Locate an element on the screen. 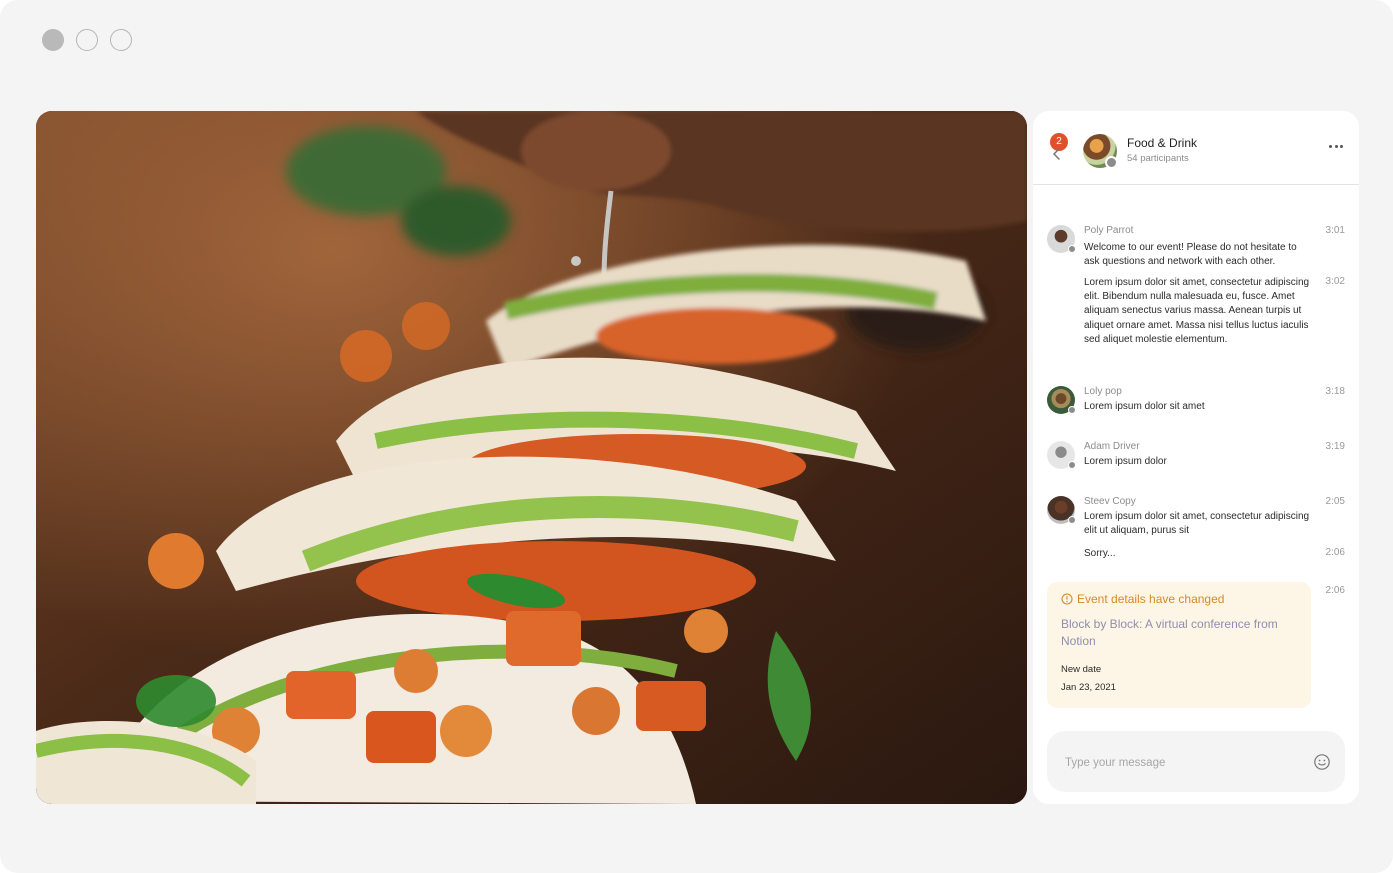 This screenshot has width=1393, height=873. message-item: Loly pop 3:18 Lorem ipsum dolor sit amet is located at coordinates (1196, 401).